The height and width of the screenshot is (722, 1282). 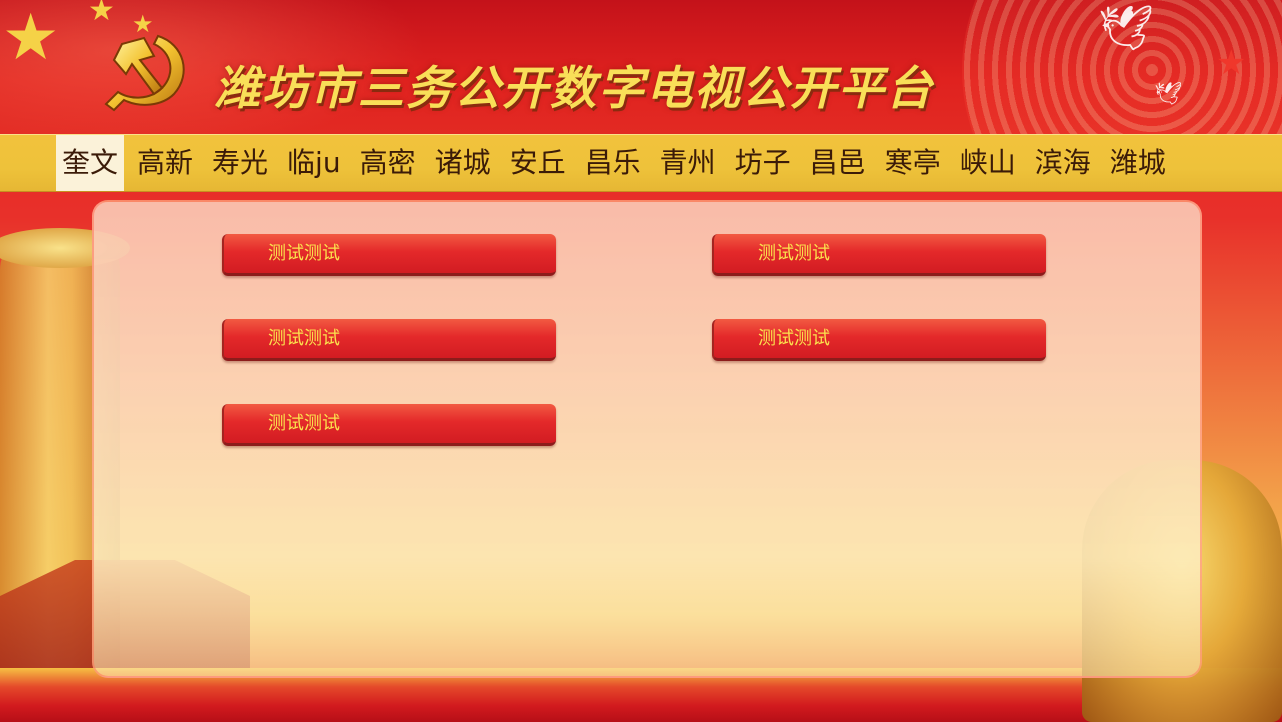 What do you see at coordinates (240, 163) in the screenshot?
I see `district-tab: 寿光` at bounding box center [240, 163].